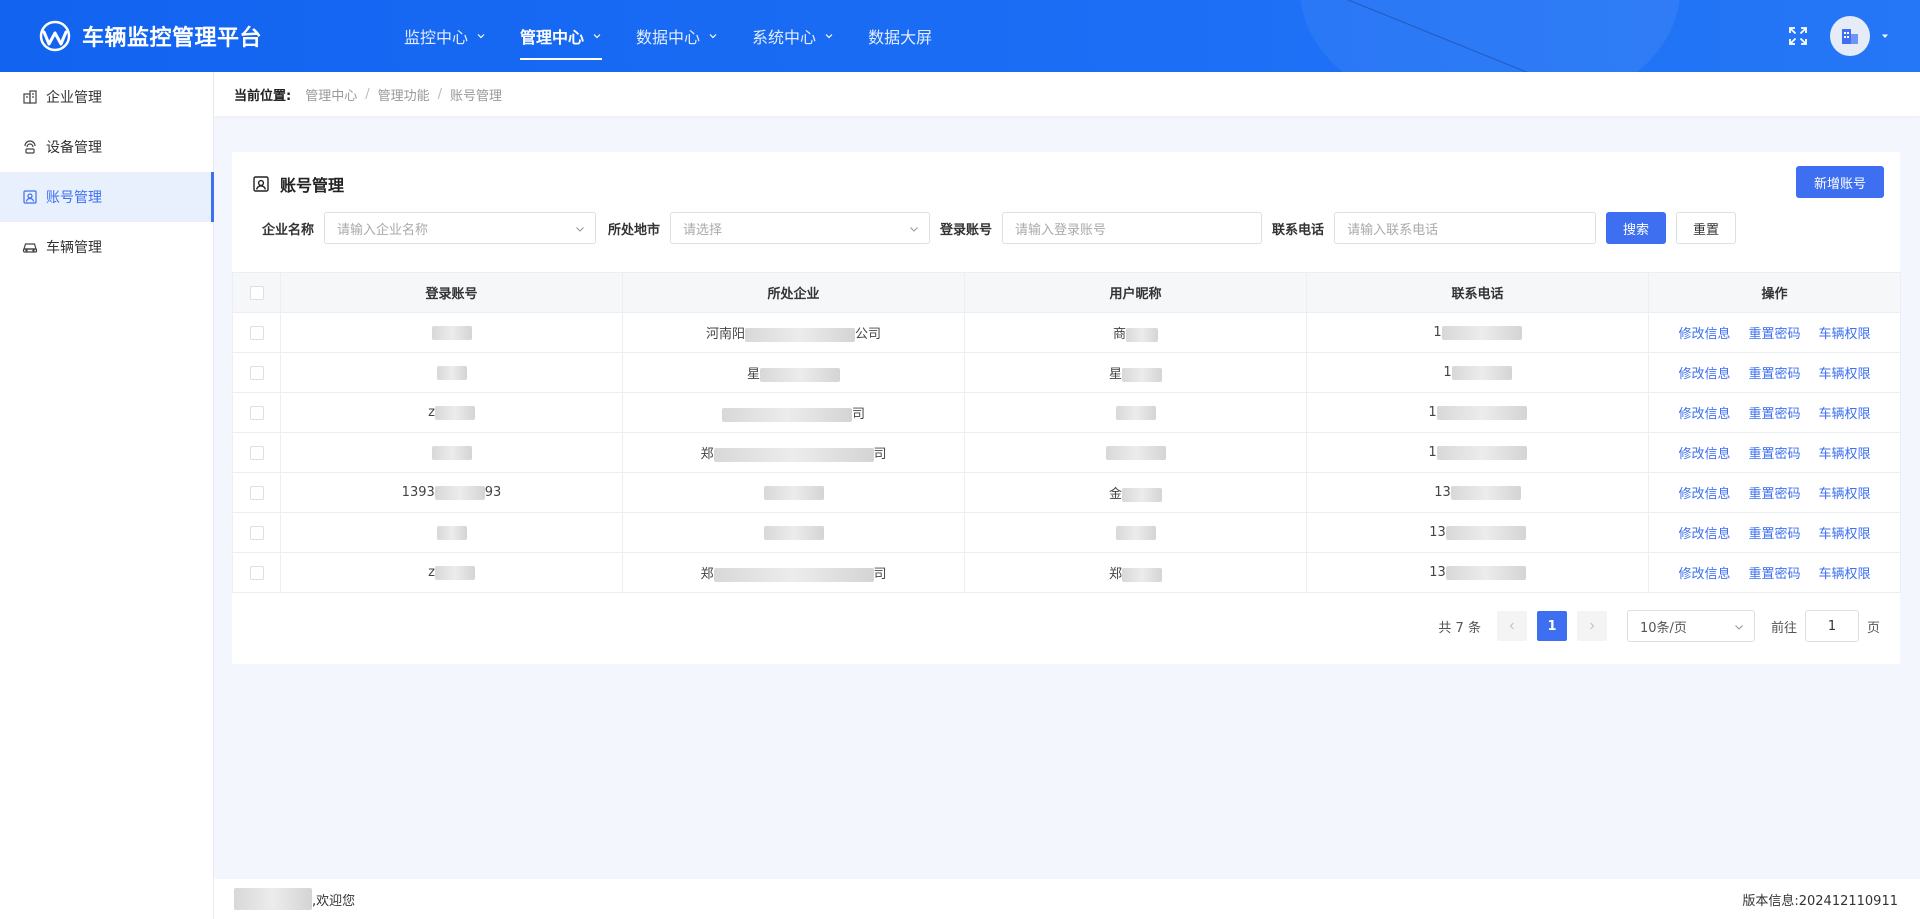 Image resolution: width=1920 pixels, height=919 pixels. I want to click on goto-page-input: 1, so click(1831, 626).